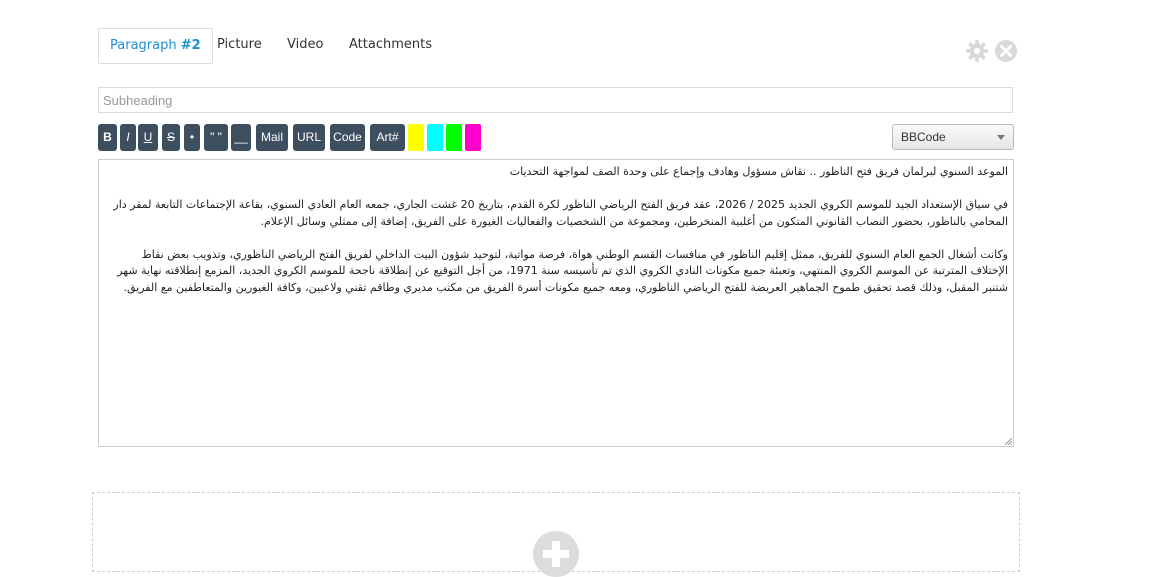  I want to click on bold-button: B, so click(107, 137).